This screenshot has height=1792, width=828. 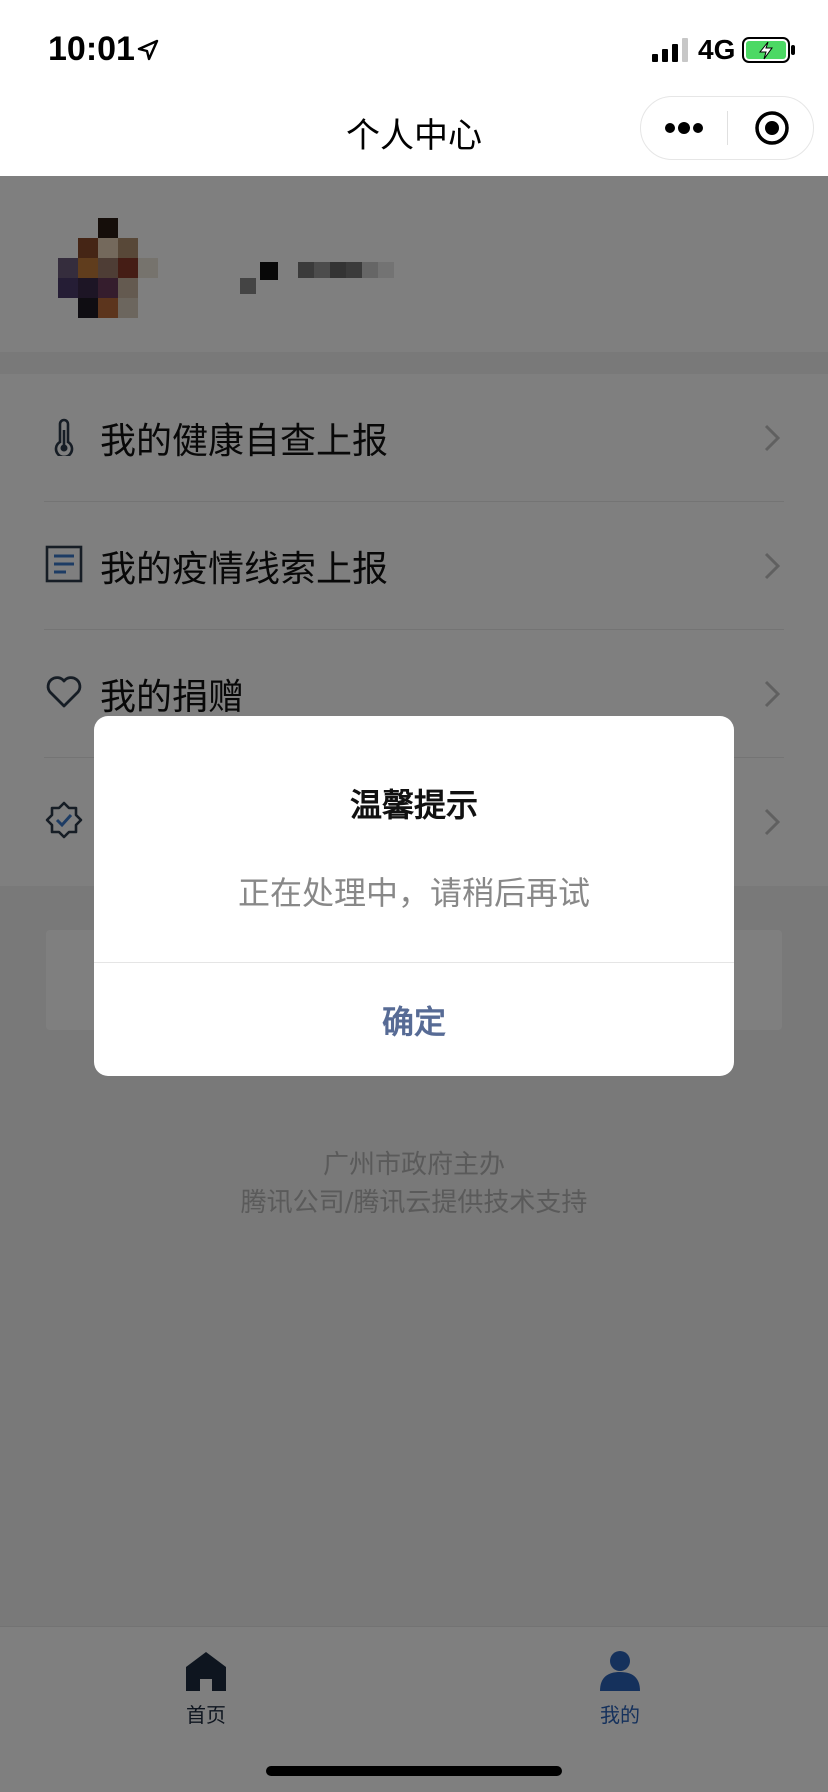 What do you see at coordinates (414, 1771) in the screenshot?
I see `home-indicator` at bounding box center [414, 1771].